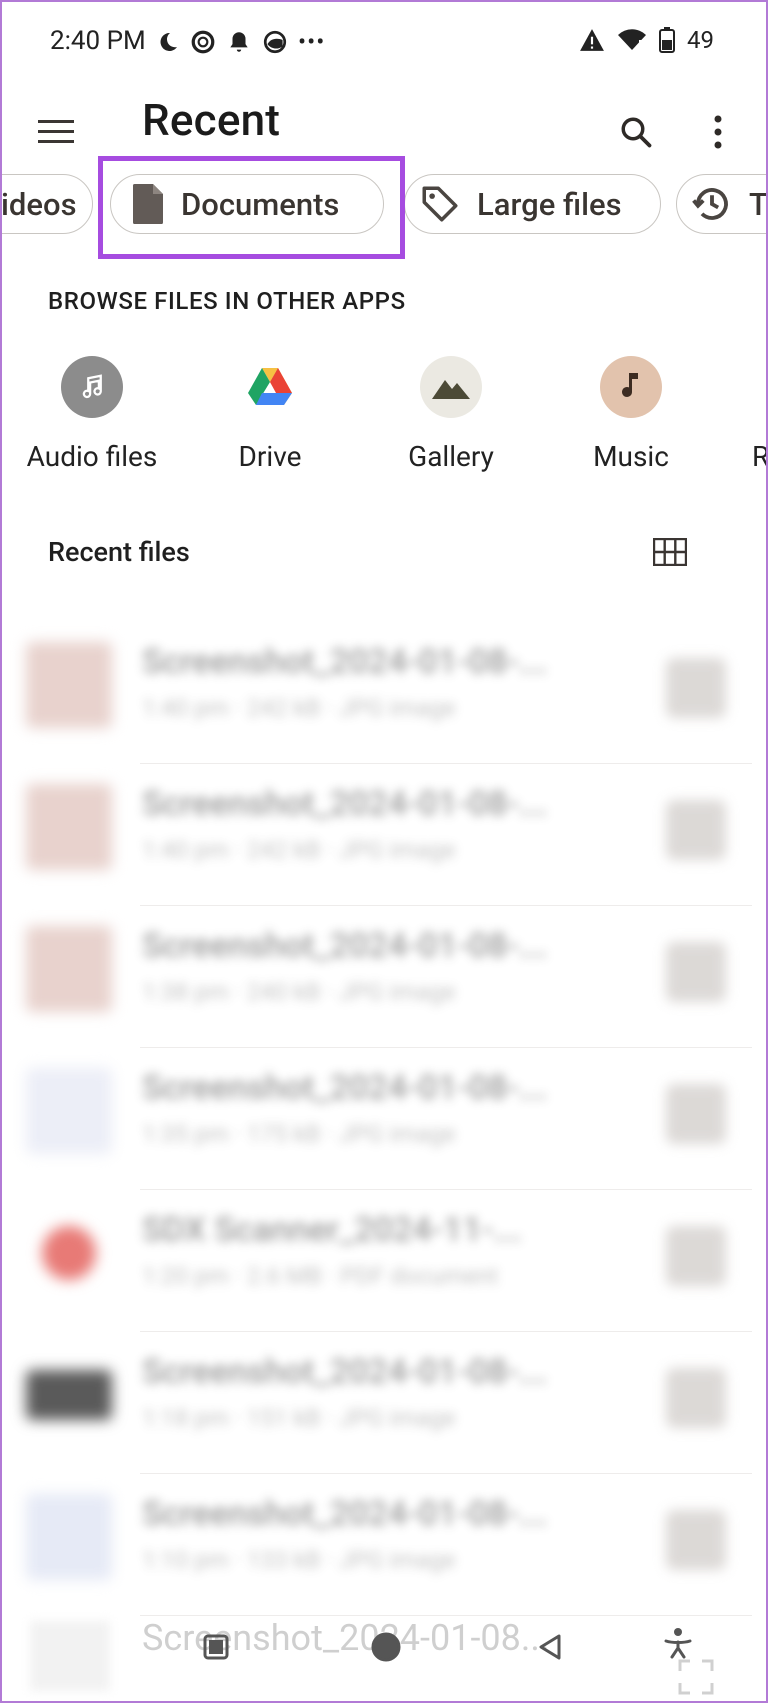  Describe the element at coordinates (549, 204) in the screenshot. I see `chip-label: Large files` at that location.